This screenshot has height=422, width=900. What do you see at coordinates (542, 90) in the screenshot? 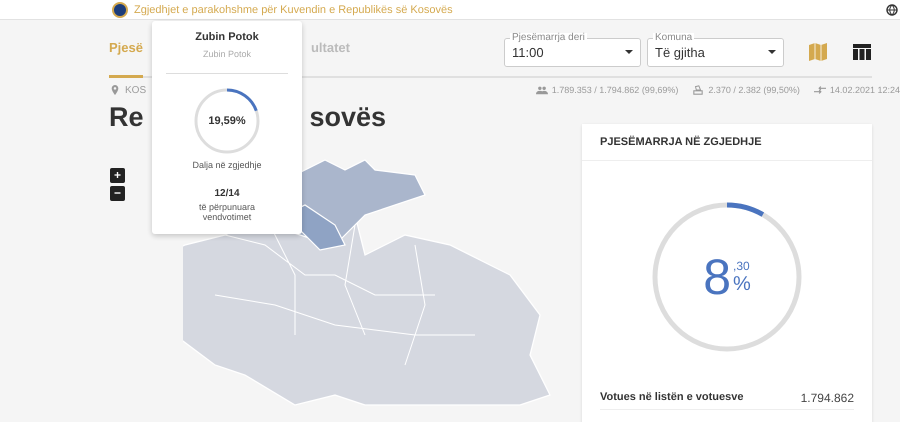
I see `people-icon` at bounding box center [542, 90].